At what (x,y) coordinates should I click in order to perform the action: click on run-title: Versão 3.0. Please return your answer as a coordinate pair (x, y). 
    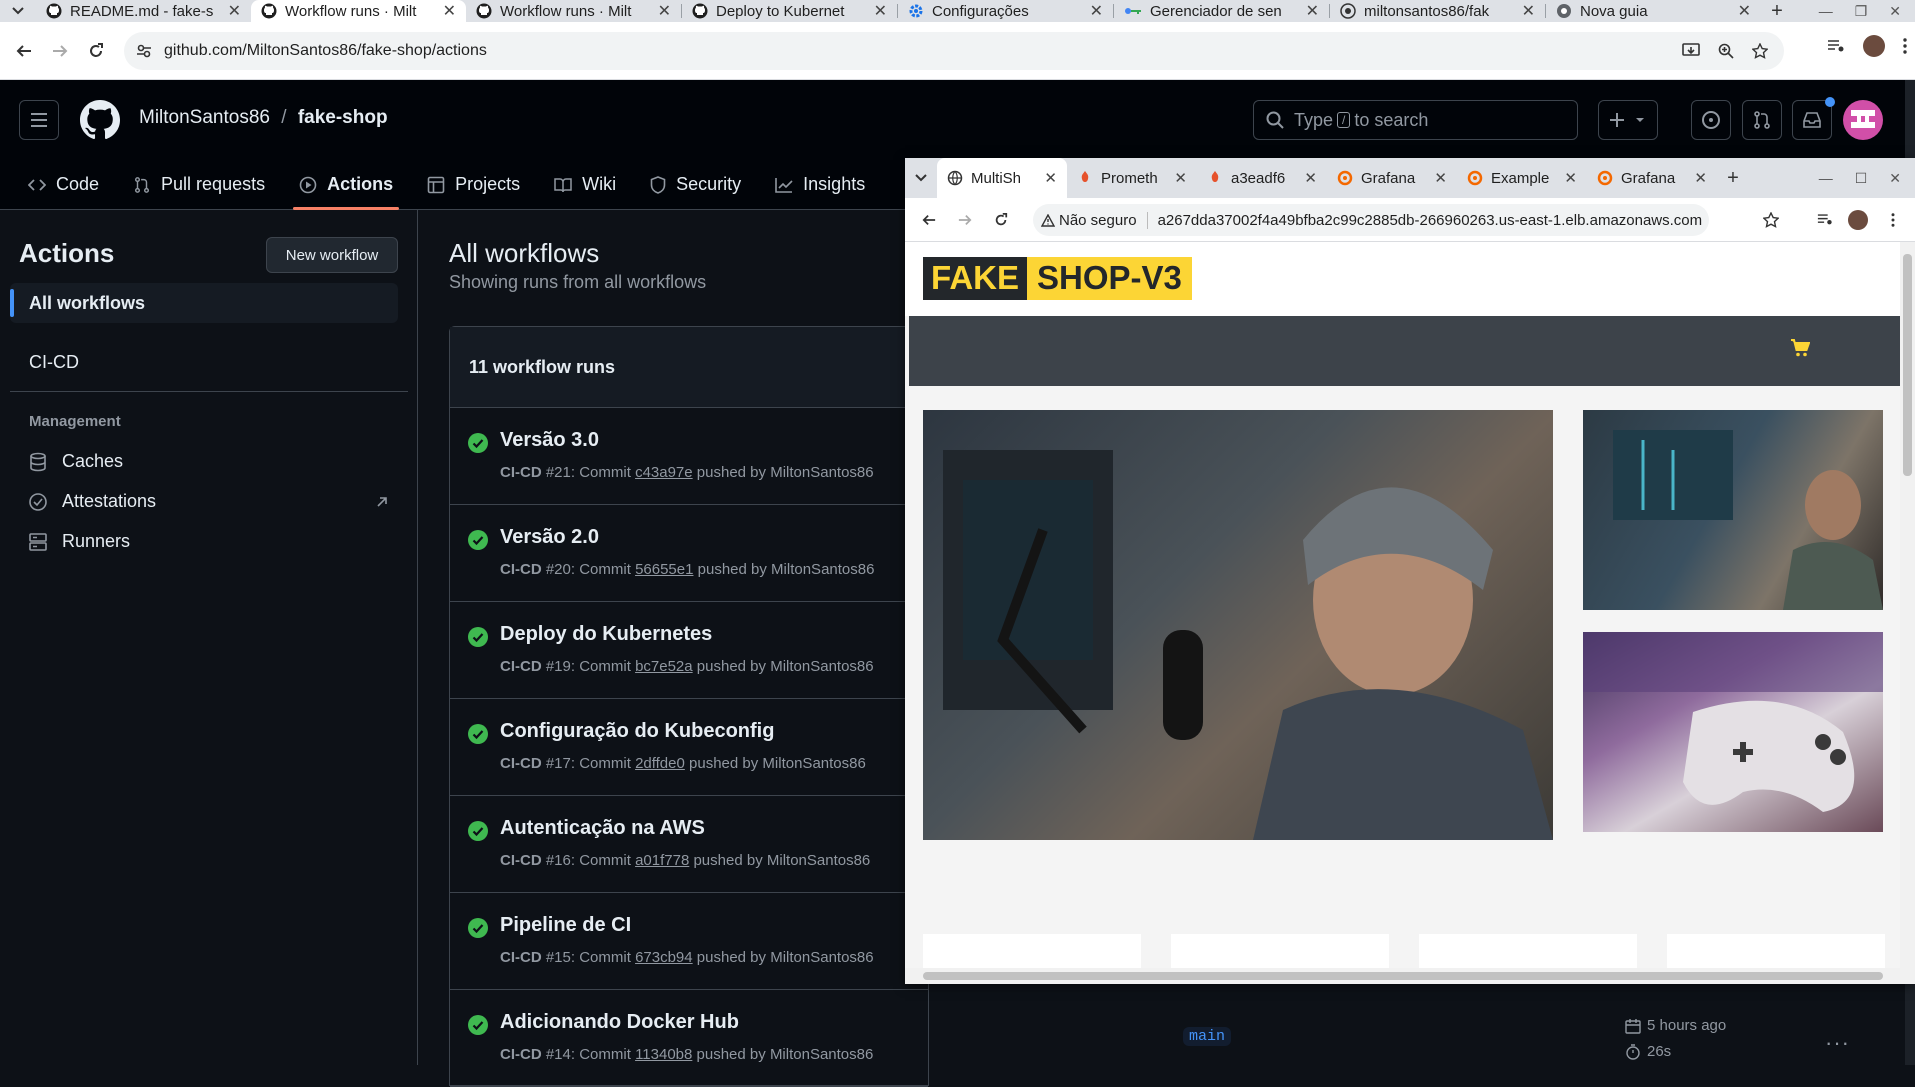
    Looking at the image, I should click on (549, 440).